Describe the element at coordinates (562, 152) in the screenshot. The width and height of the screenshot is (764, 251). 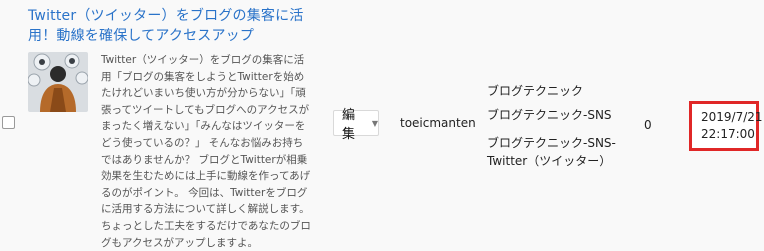
I see `category-link: ブログテクニック-SNS-Twitter（ツイッター）` at that location.